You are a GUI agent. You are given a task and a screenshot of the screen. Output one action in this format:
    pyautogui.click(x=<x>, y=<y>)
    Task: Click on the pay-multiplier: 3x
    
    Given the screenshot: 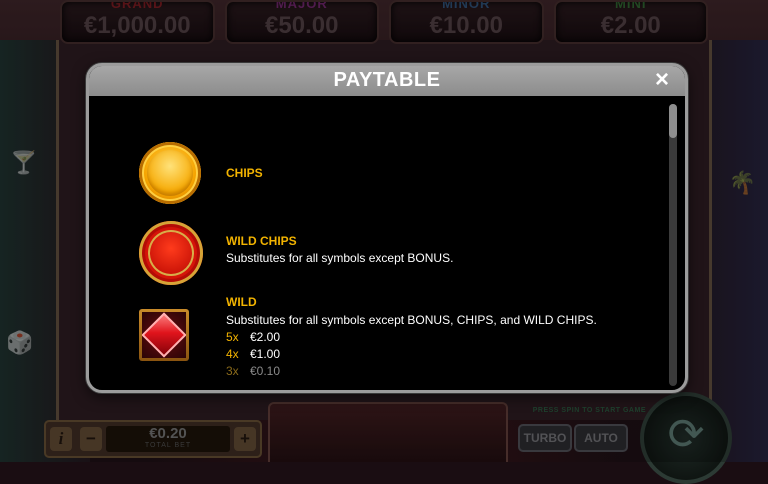 What is the action you would take?
    pyautogui.click(x=232, y=371)
    